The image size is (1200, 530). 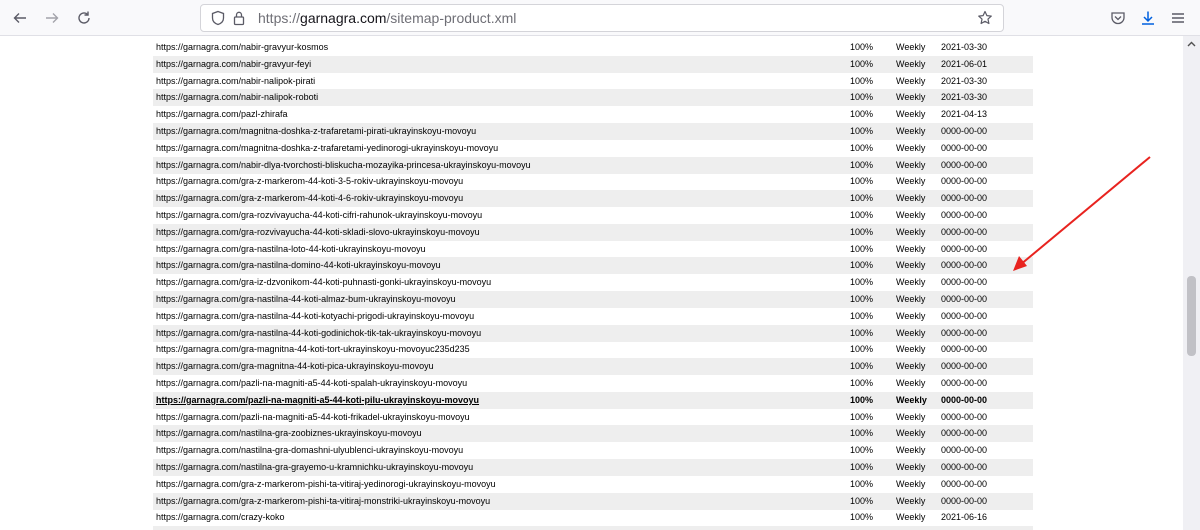 I want to click on hamburger-menu-icon, so click(x=1178, y=18).